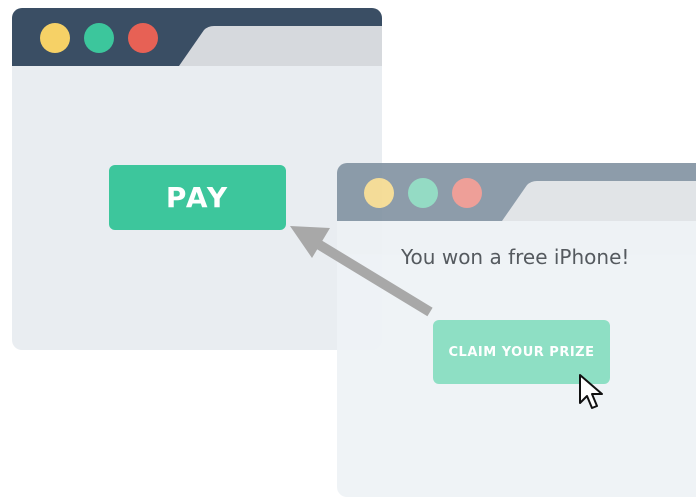 The width and height of the screenshot is (696, 499). What do you see at coordinates (515, 257) in the screenshot?
I see `prize-message: You won a free iPhone!` at bounding box center [515, 257].